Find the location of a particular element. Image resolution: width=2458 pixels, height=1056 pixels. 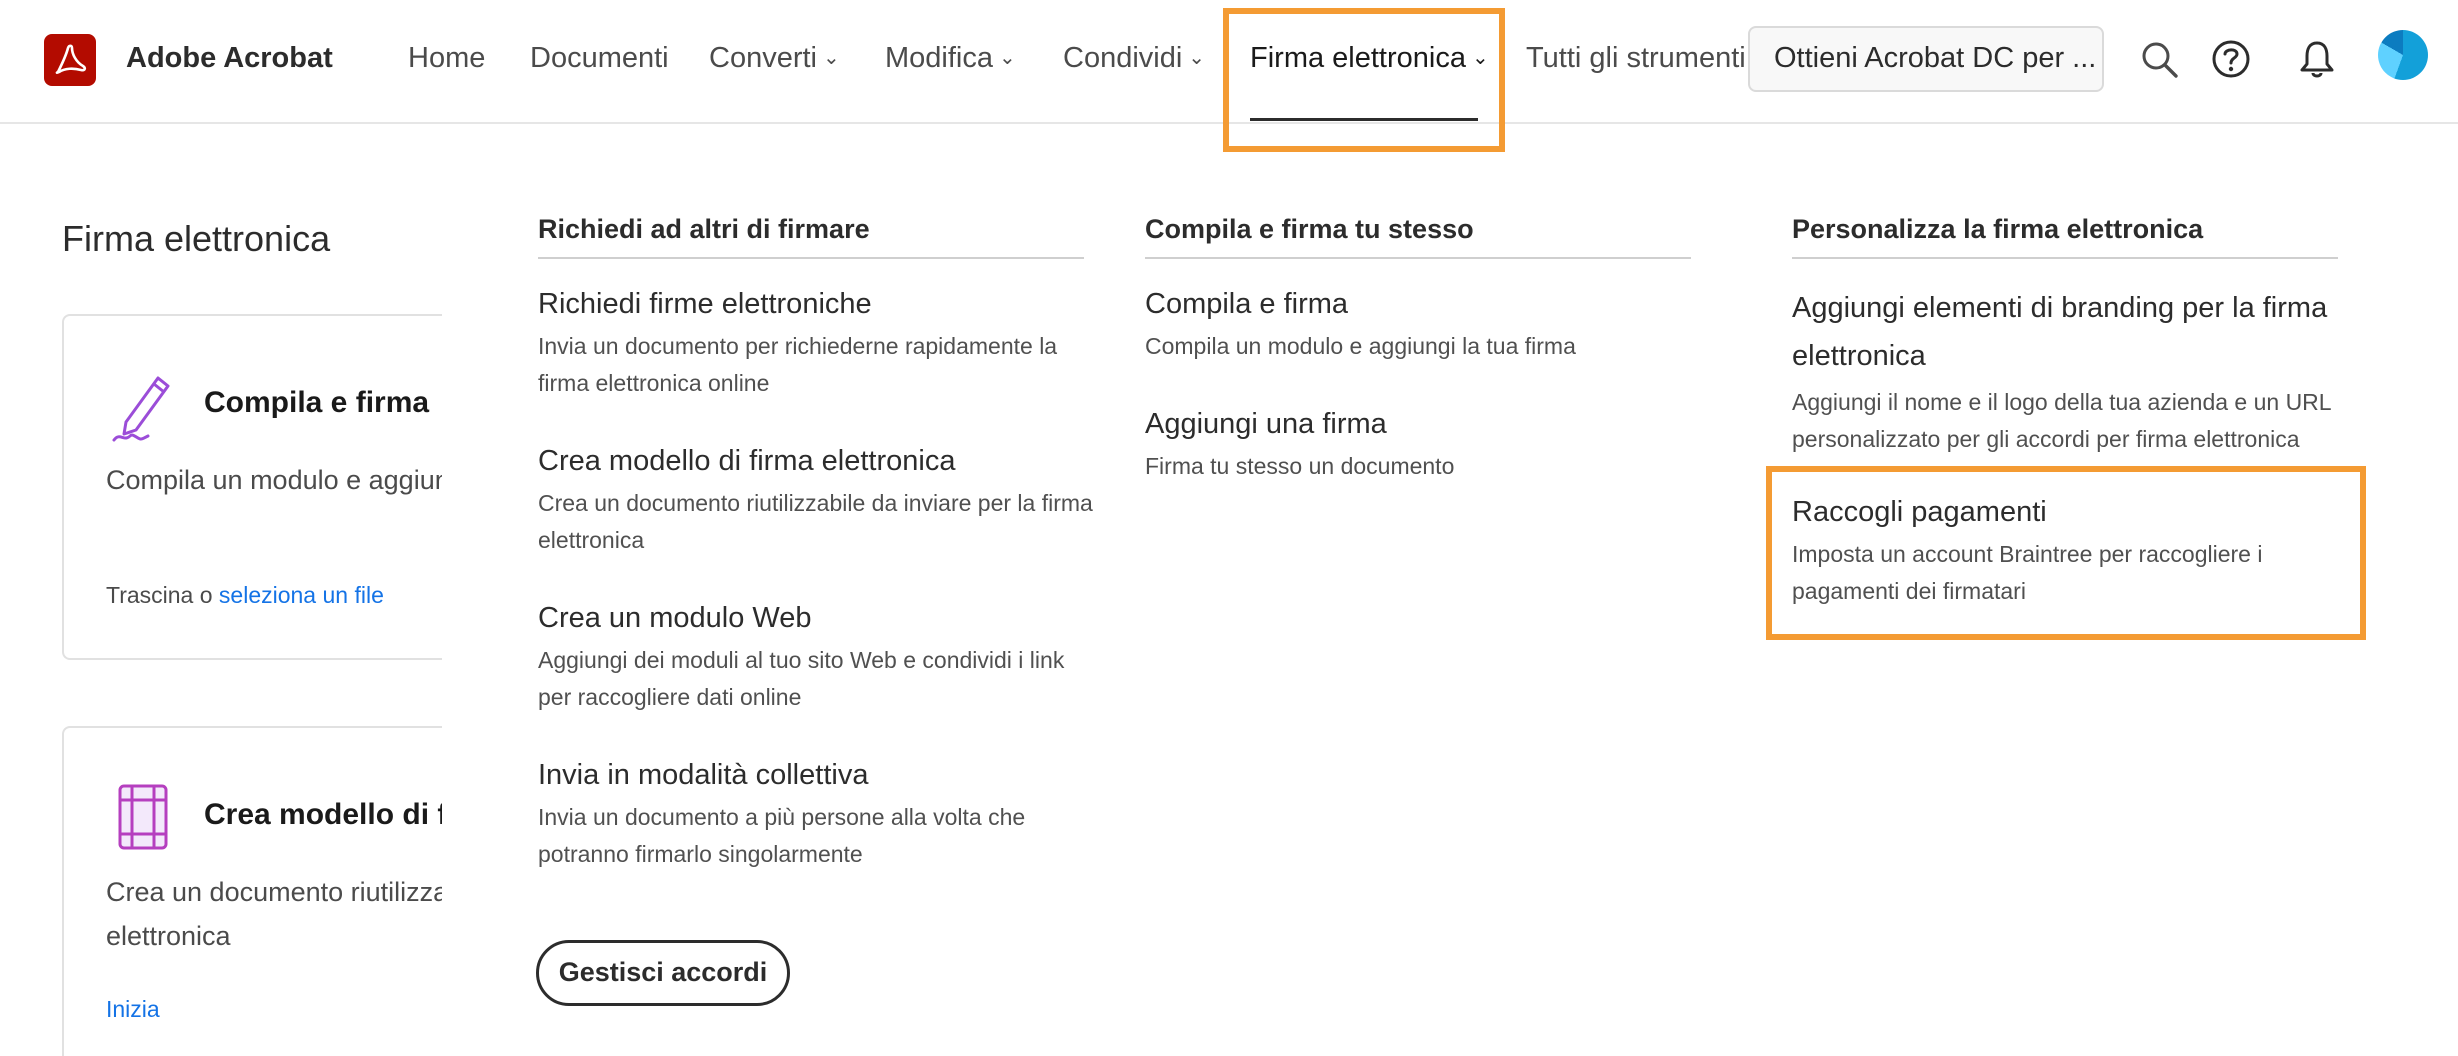

template-icon is located at coordinates (143, 817).